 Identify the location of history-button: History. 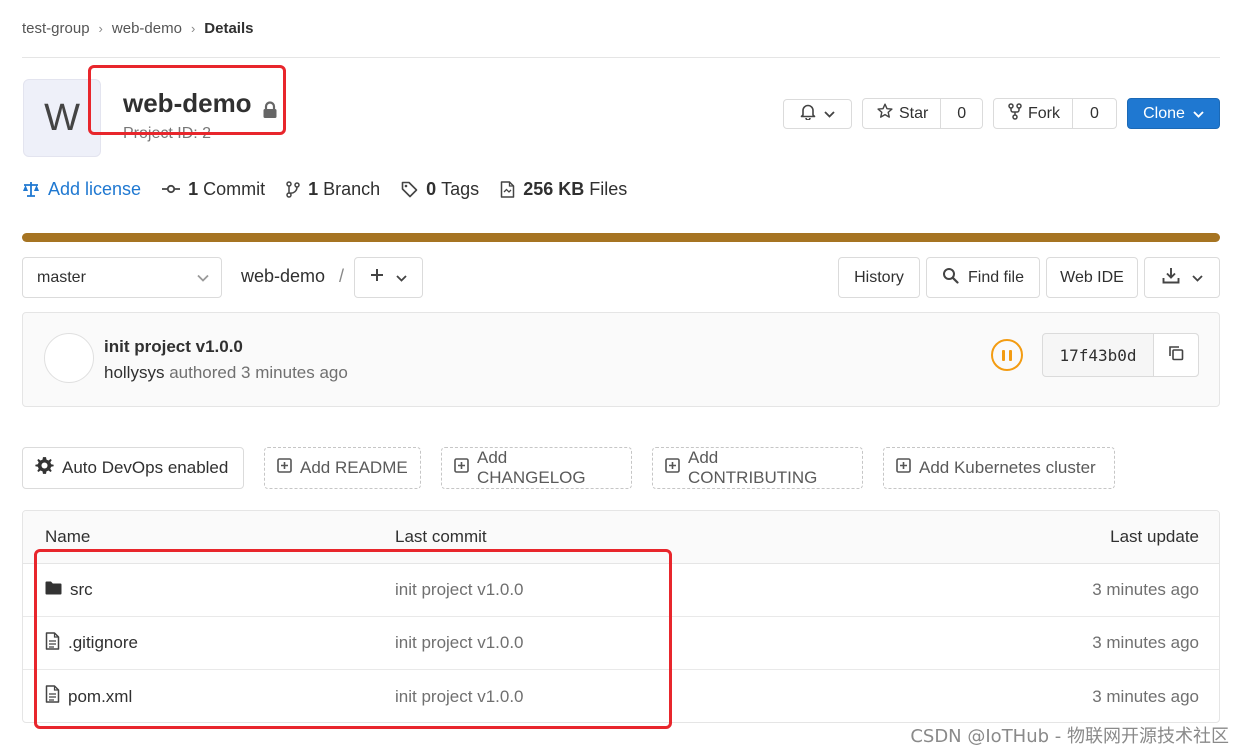
(879, 277).